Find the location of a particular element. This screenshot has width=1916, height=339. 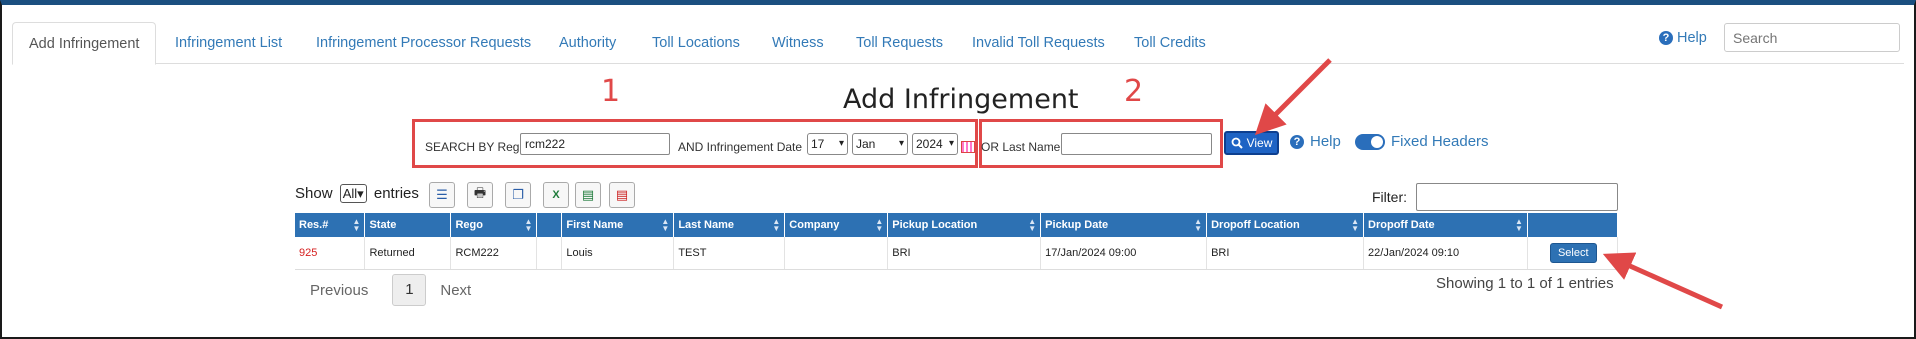

list-icon: ☰ is located at coordinates (442, 194).